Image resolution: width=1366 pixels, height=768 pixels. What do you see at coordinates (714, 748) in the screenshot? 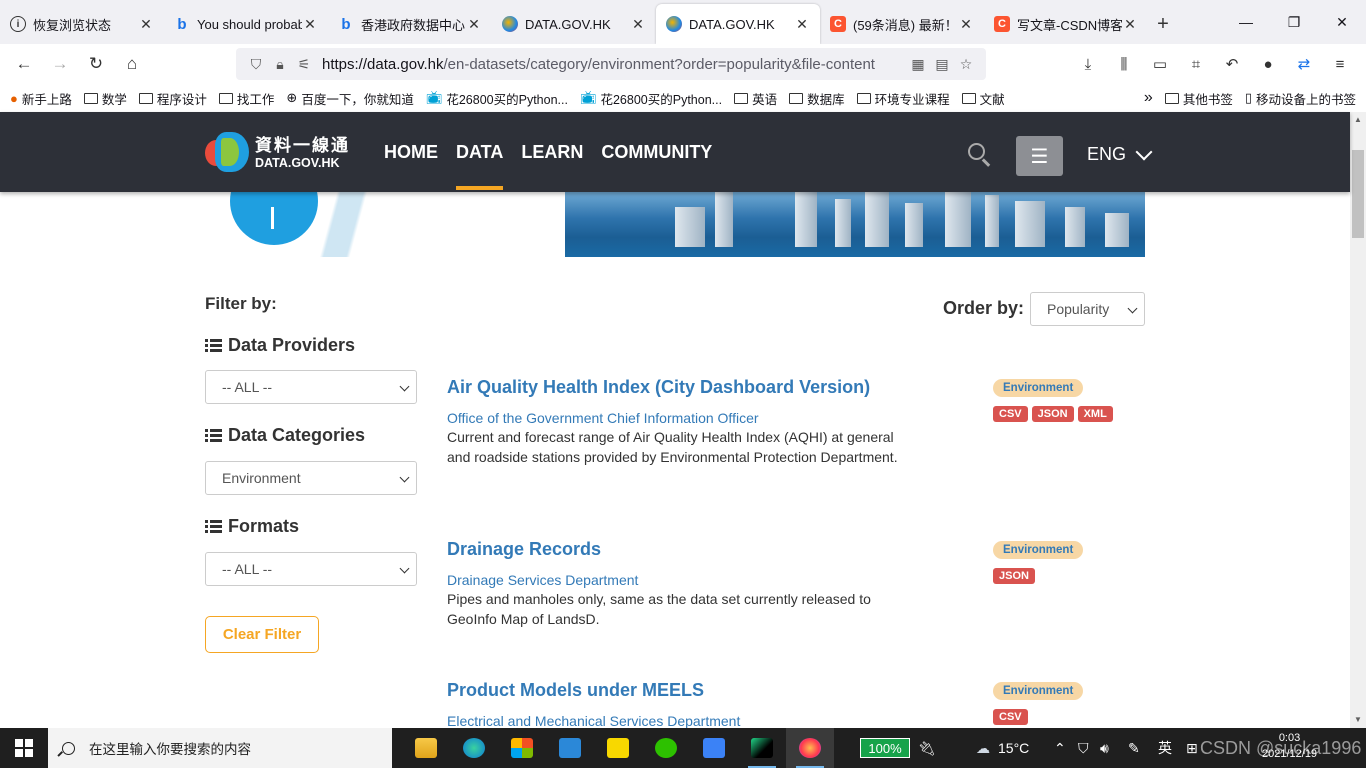
I see `feishu-icon` at bounding box center [714, 748].